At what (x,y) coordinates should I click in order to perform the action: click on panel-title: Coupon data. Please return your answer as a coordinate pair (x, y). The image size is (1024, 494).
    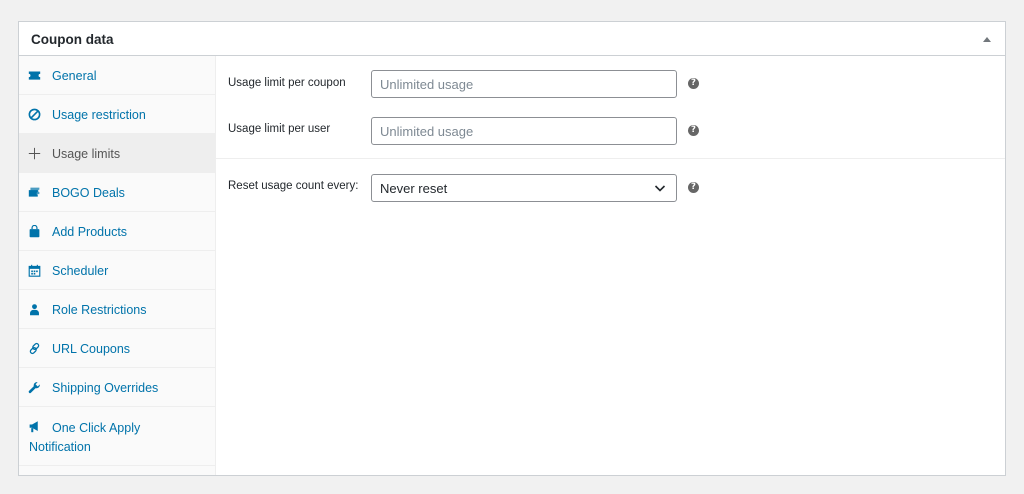
    Looking at the image, I should click on (72, 39).